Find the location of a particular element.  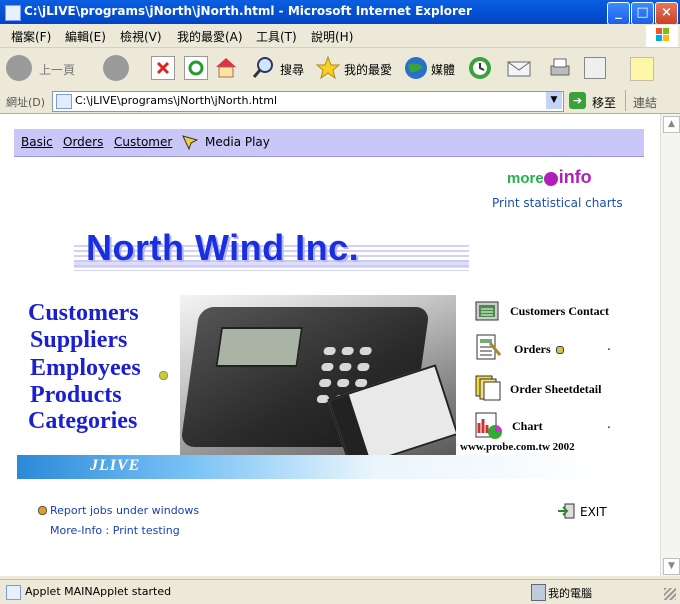

security-zone-label: 我的電腦 is located at coordinates (570, 593).